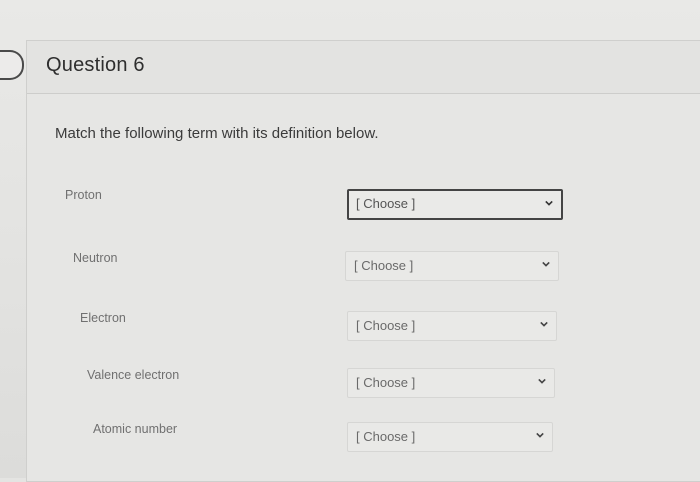  Describe the element at coordinates (452, 326) in the screenshot. I see `match-select-electron: [ Choose ]` at that location.